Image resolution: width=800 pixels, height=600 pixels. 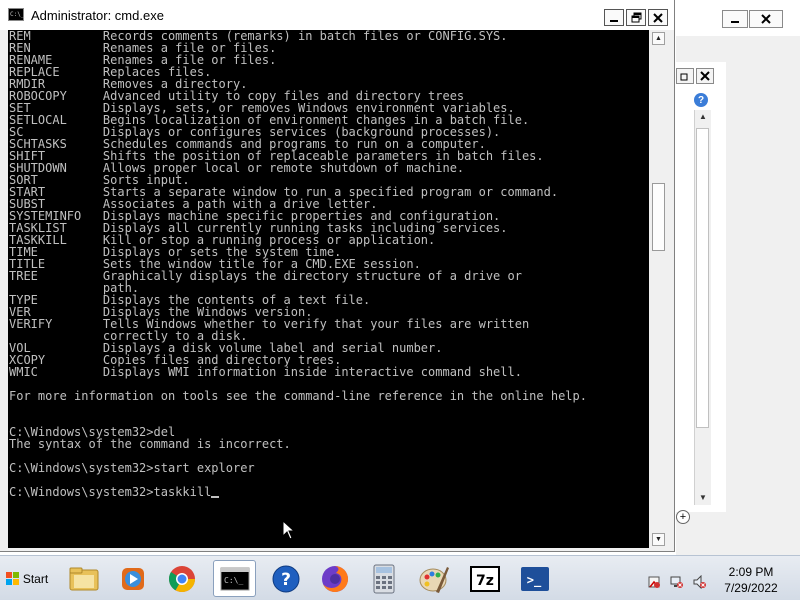 I want to click on taskbar-explorer-button, so click(x=83, y=578).